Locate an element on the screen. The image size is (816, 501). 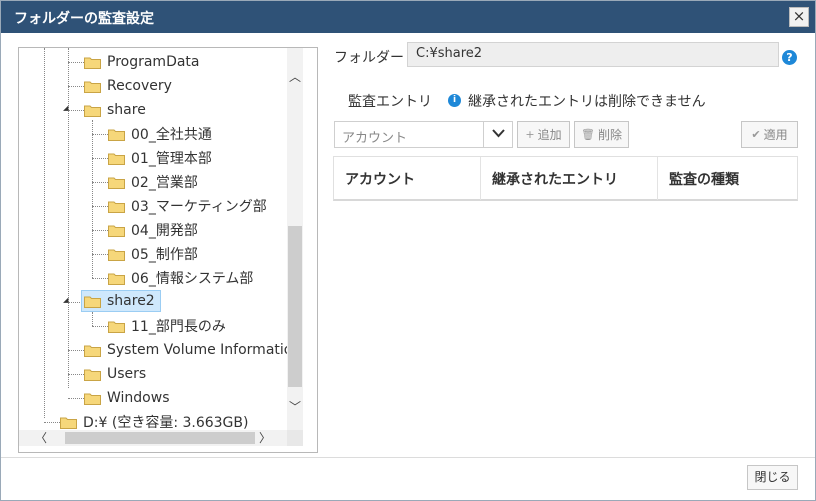
scroll-left-icon: 〈 is located at coordinates (41, 438).